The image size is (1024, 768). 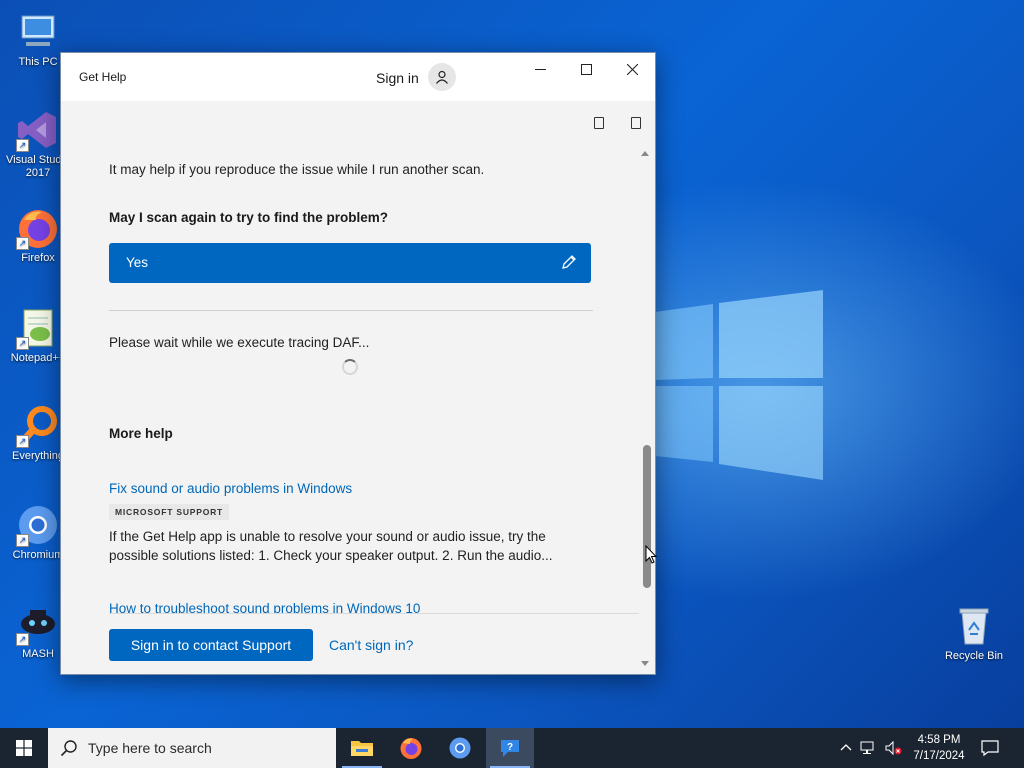 I want to click on get-help-icon: ?, so click(x=510, y=748).